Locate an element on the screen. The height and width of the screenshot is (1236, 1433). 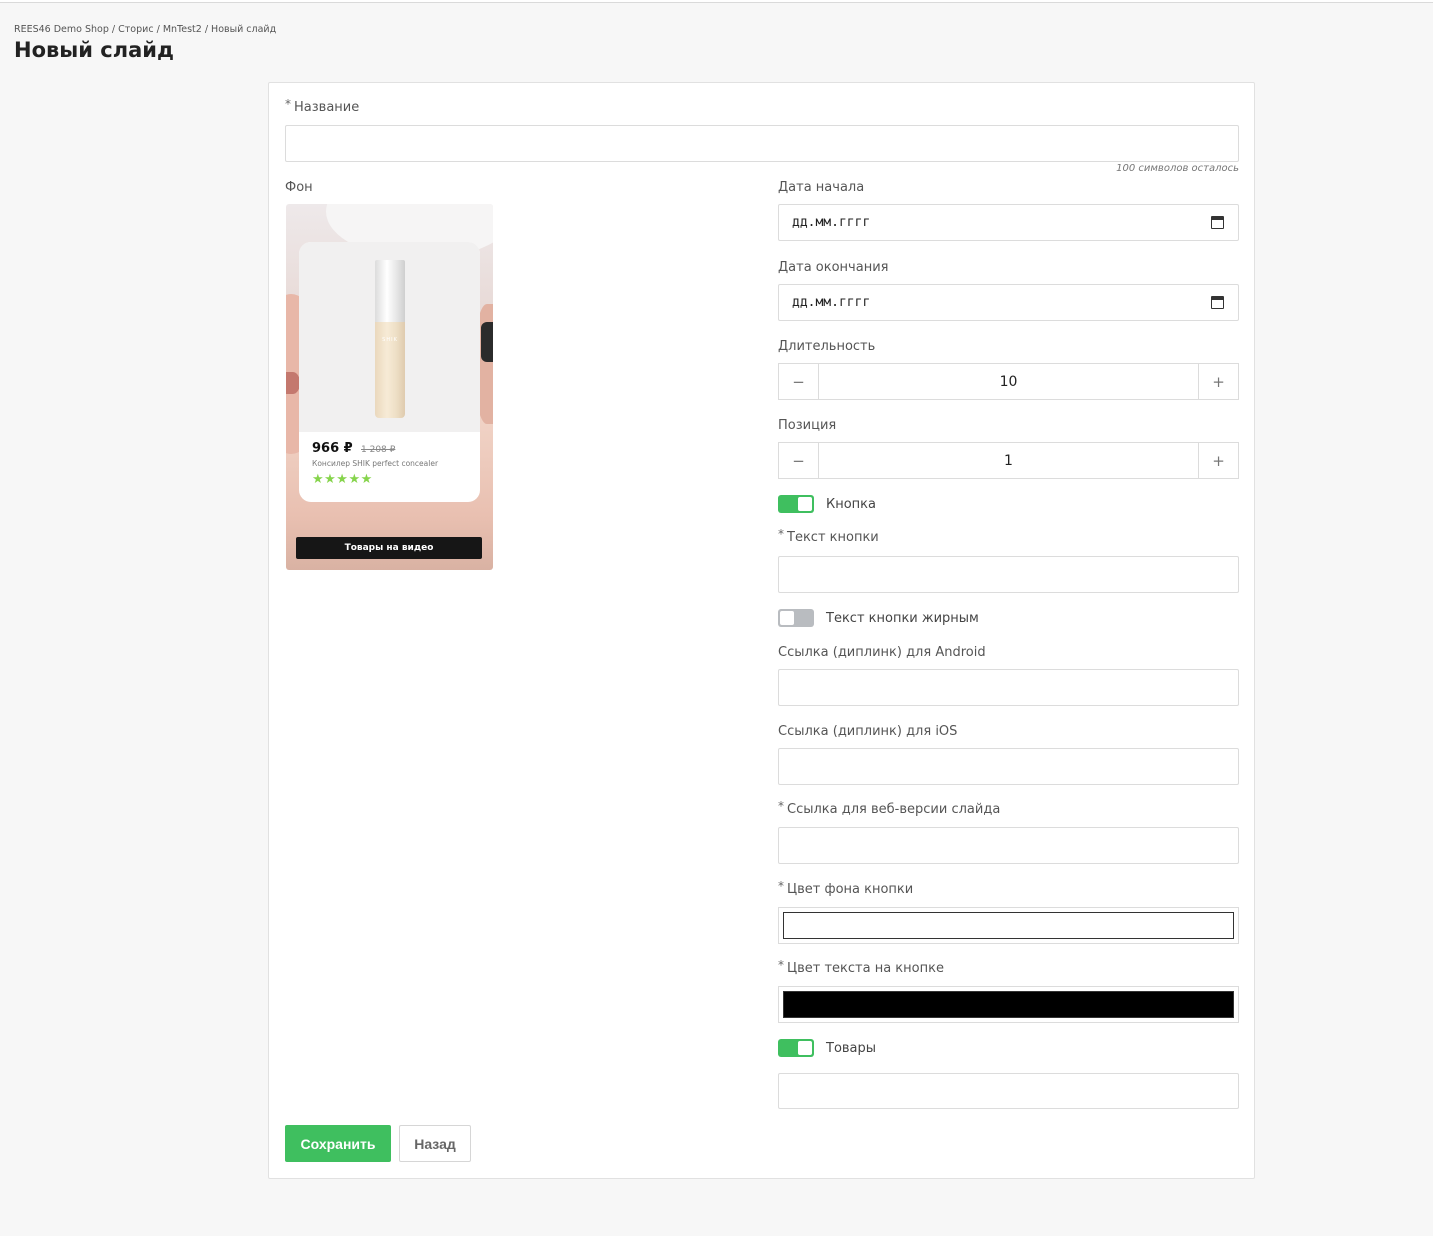
button-bold-toggle is located at coordinates (796, 618).